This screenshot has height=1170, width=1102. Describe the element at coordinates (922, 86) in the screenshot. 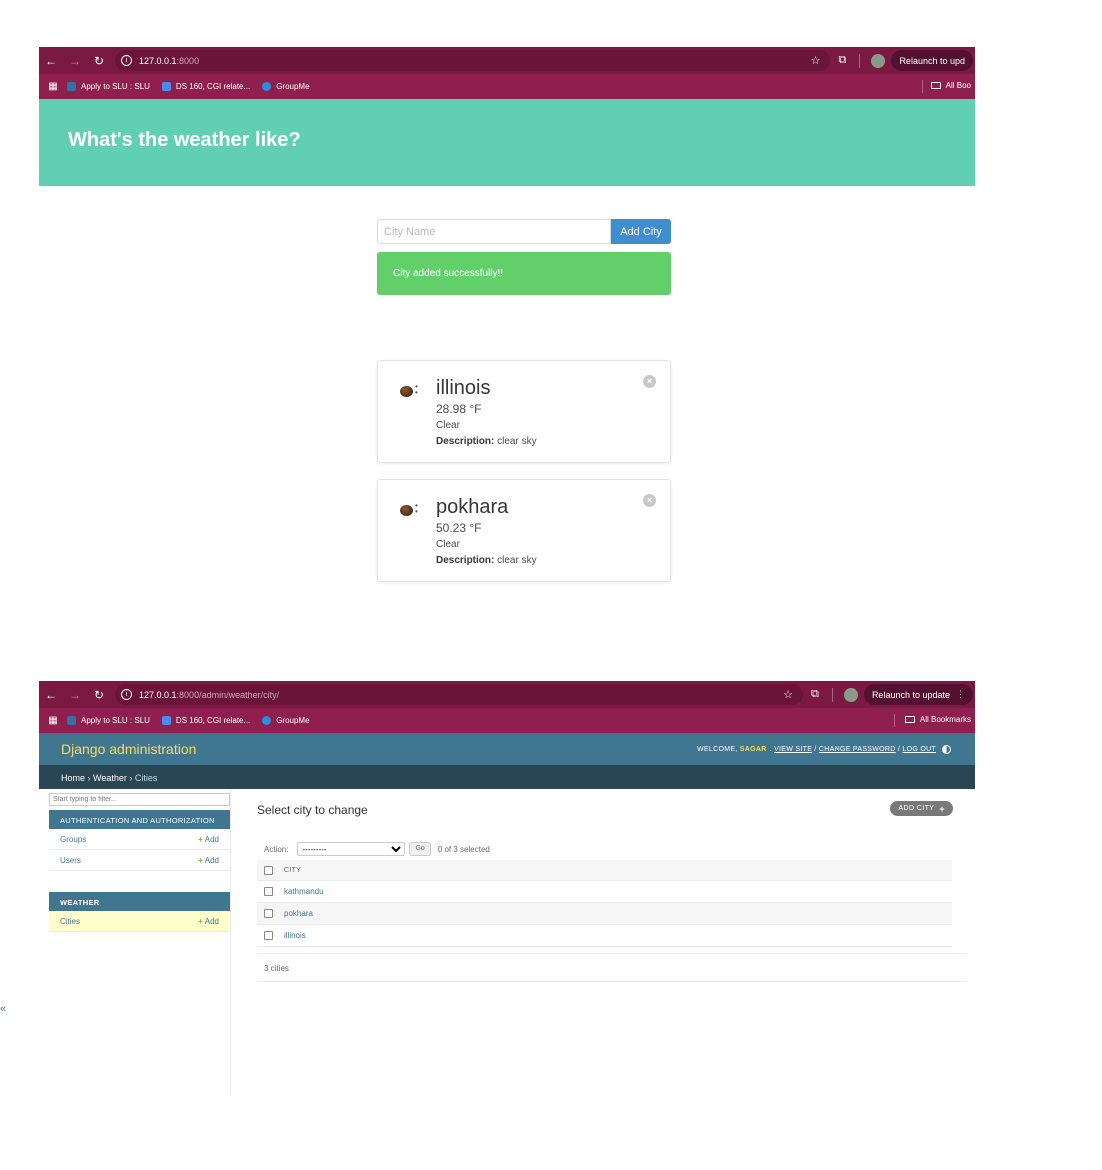

I see `bookmarks-divider` at that location.